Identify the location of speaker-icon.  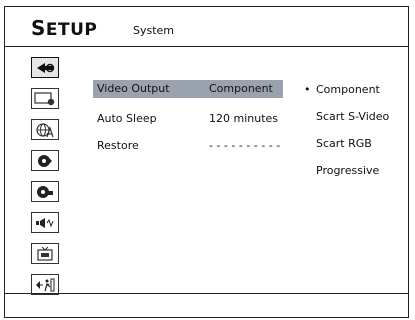
(45, 222).